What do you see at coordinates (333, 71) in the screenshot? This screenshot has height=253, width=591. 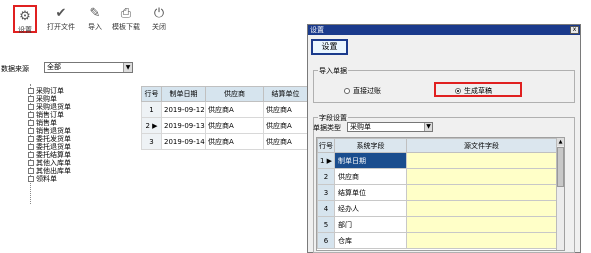 I see `import-group-label: 导入单据` at bounding box center [333, 71].